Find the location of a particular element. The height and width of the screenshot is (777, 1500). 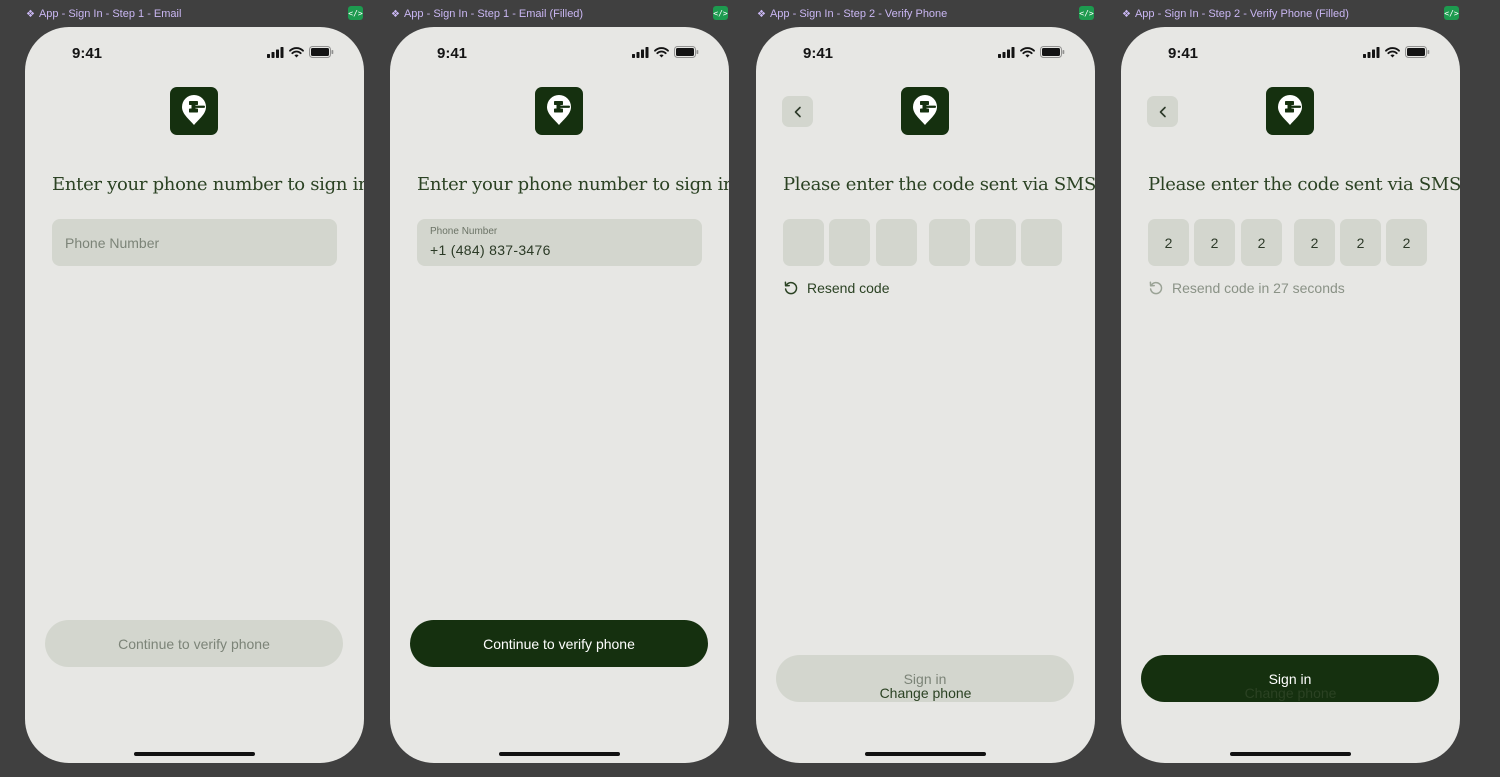

phone-number-input: Phone Number +1 (484) 837-3476 is located at coordinates (559, 242).